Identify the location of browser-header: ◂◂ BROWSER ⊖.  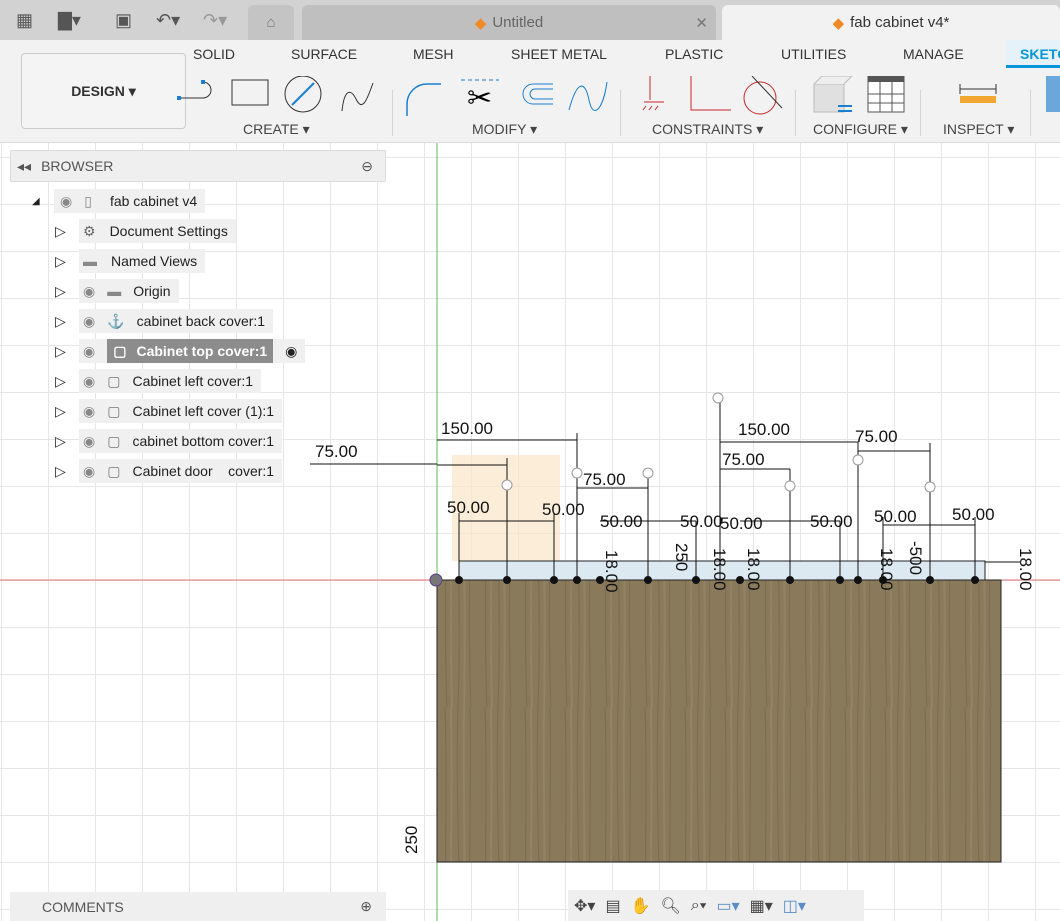
(198, 166).